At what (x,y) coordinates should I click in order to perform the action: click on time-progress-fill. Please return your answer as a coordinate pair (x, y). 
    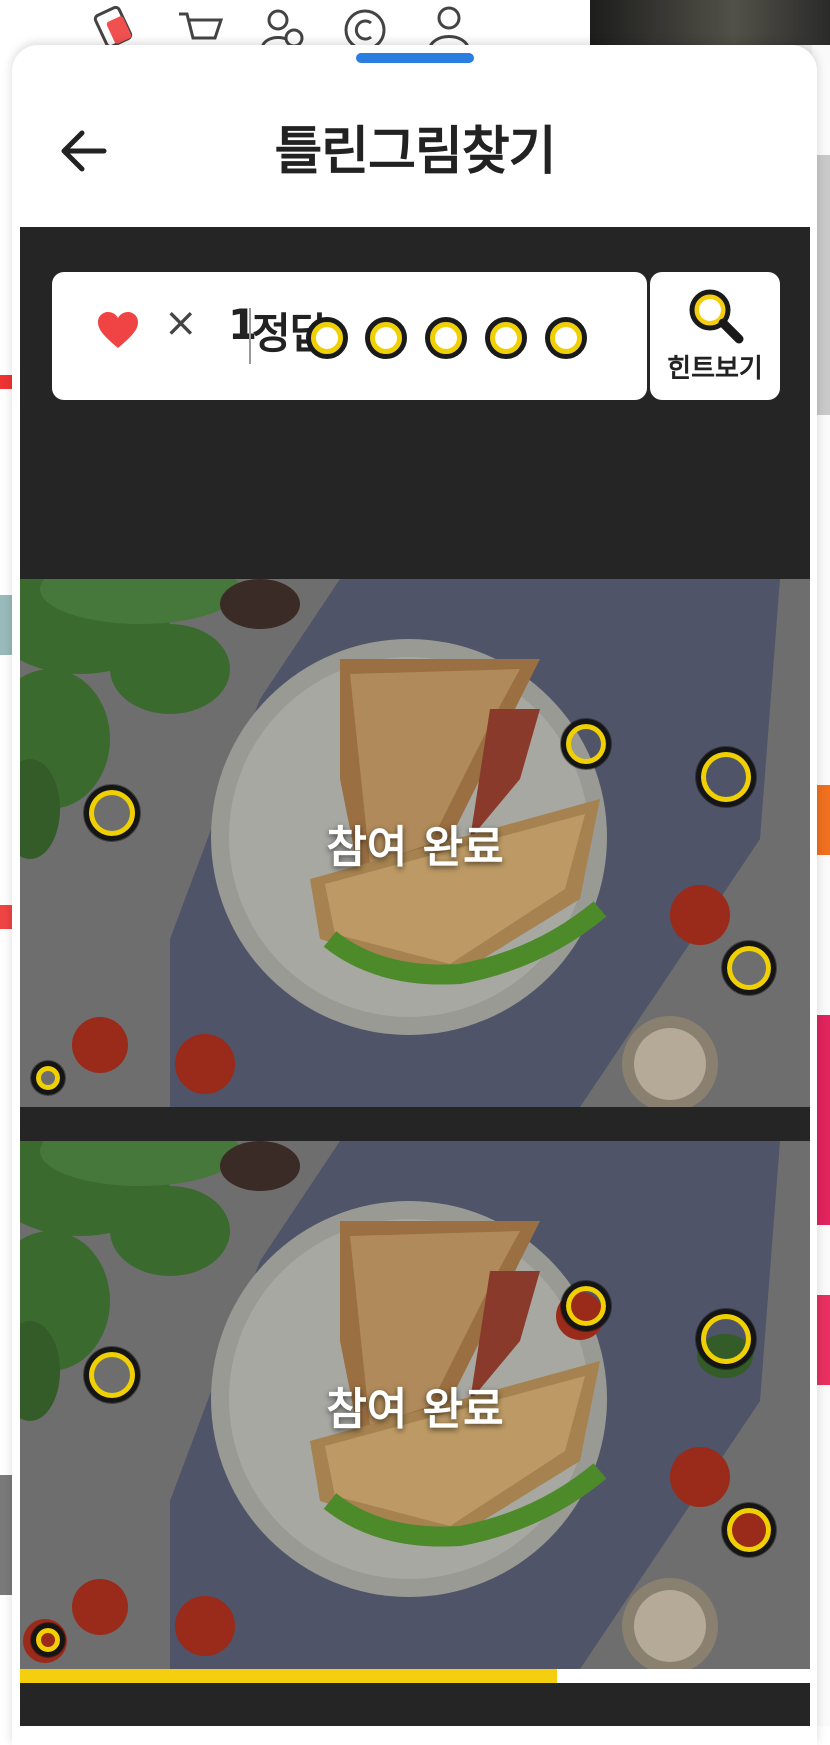
    Looking at the image, I should click on (289, 1676).